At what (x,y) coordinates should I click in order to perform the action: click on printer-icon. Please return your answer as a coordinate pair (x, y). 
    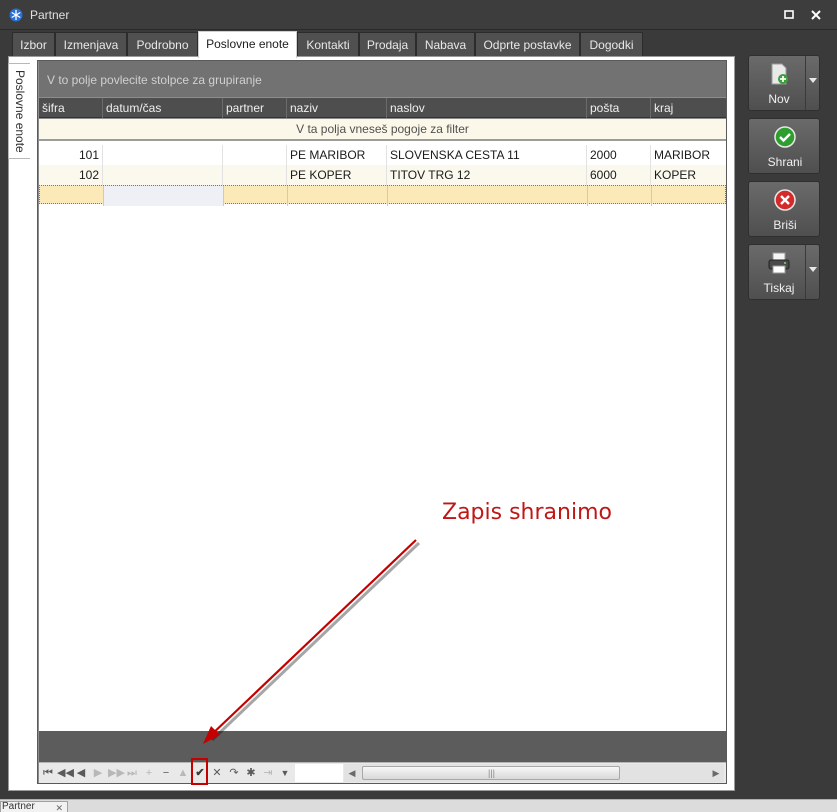
    Looking at the image, I should click on (779, 263).